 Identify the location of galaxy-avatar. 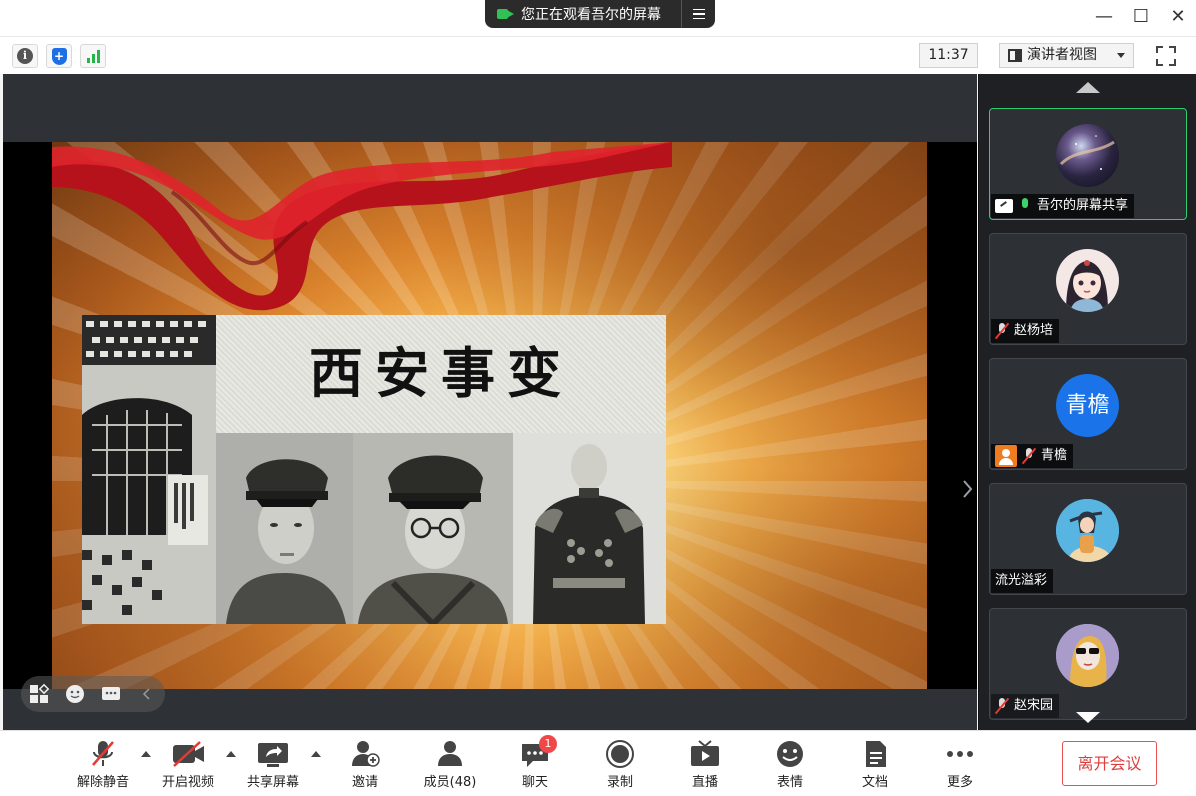
(1087, 155).